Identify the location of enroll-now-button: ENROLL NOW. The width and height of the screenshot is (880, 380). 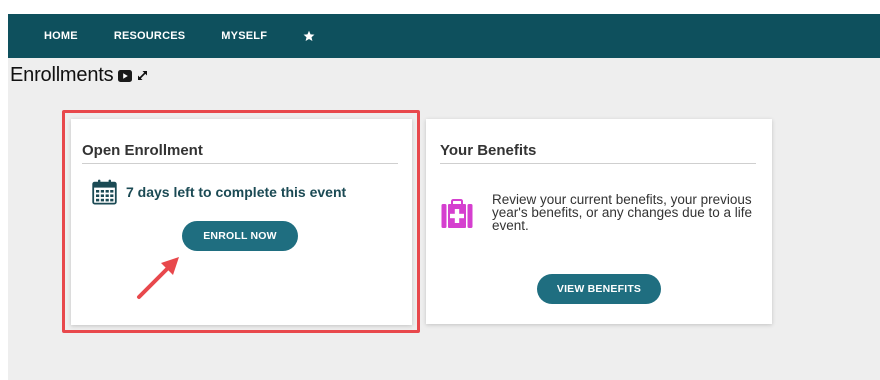
(240, 236).